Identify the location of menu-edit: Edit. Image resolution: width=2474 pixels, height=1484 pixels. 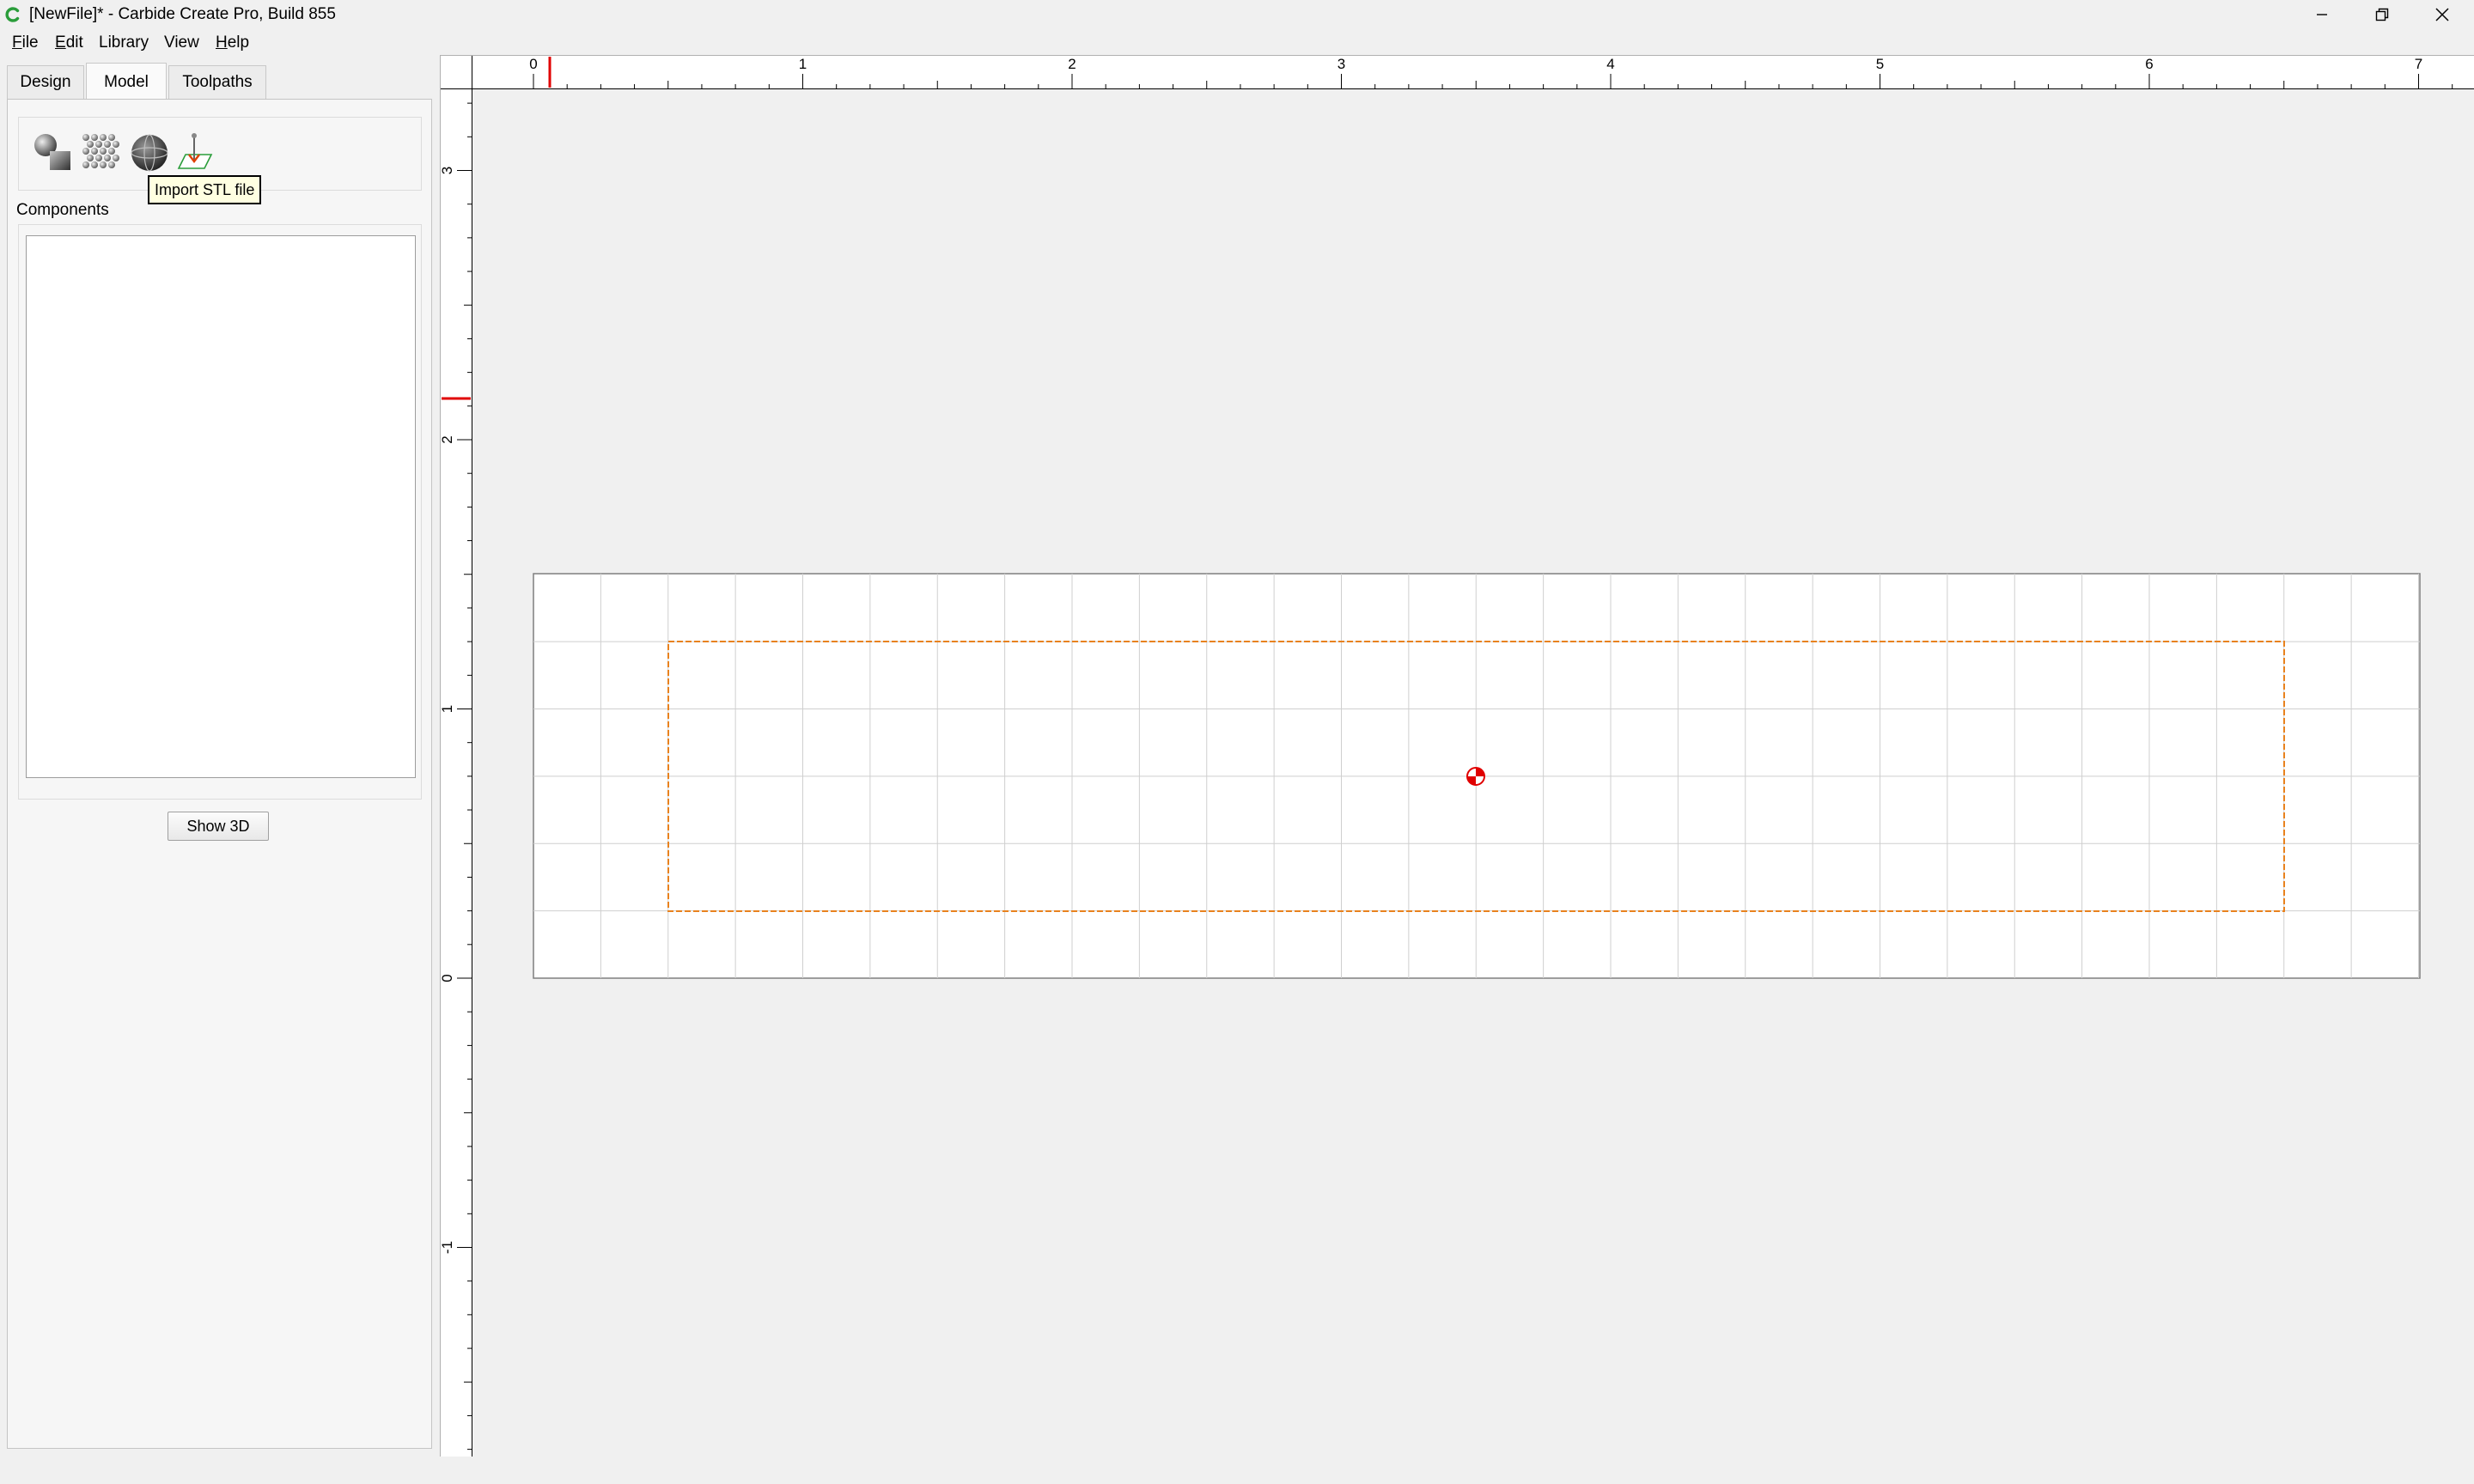
(69, 43).